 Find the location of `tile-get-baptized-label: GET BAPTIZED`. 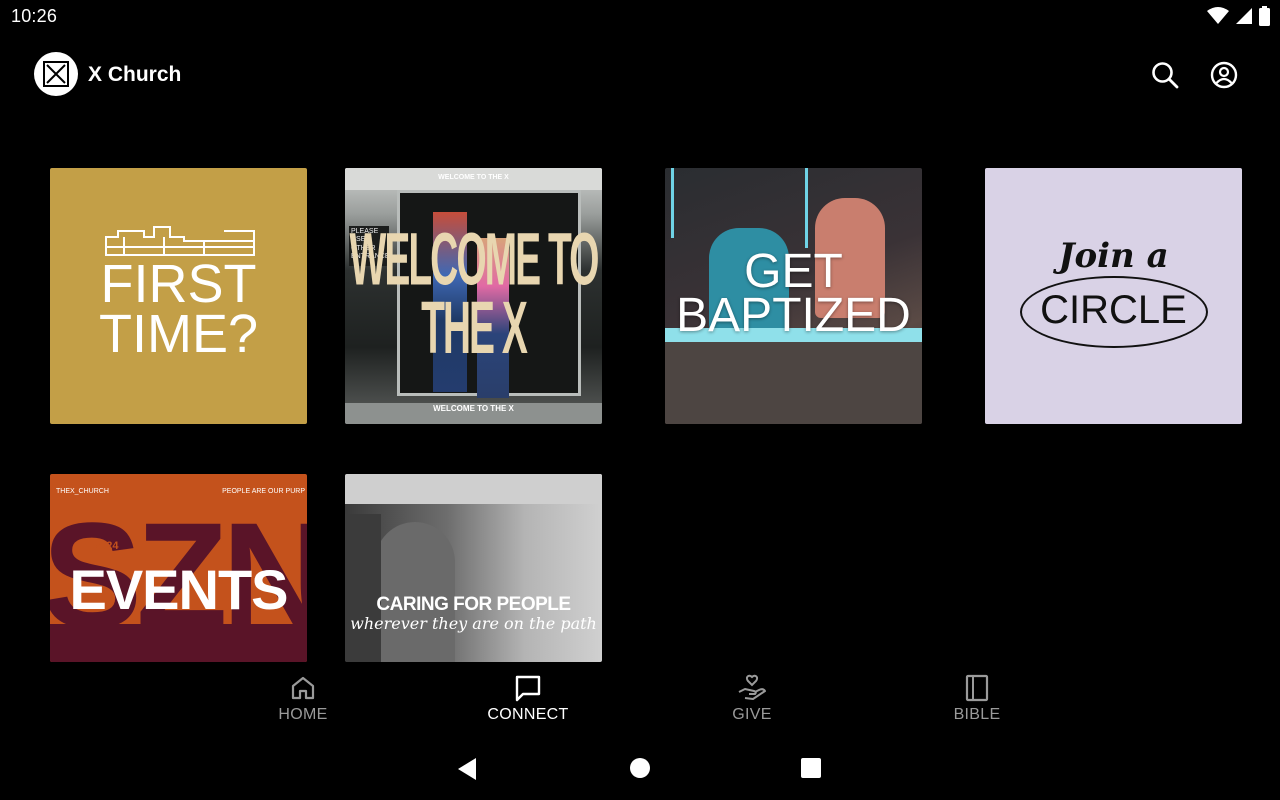

tile-get-baptized-label: GET BAPTIZED is located at coordinates (793, 294).